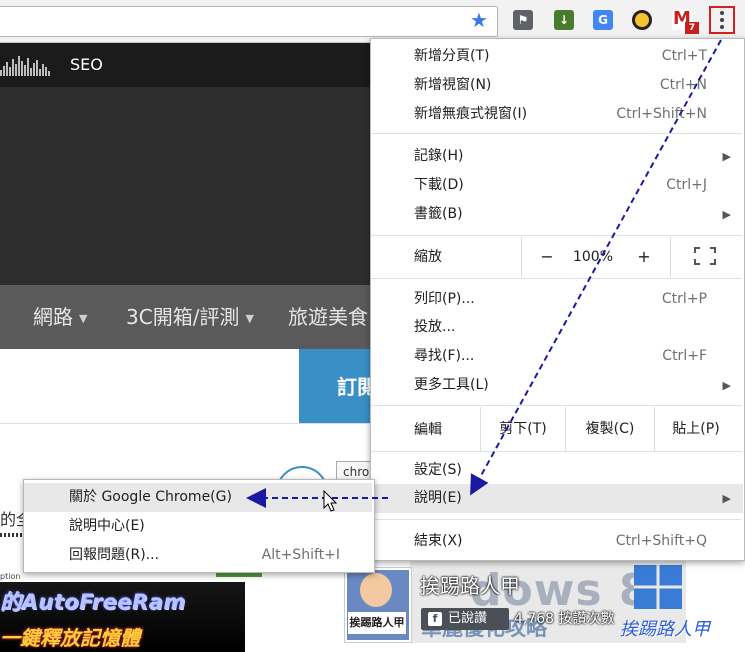  I want to click on submenu-item-label: 關於 Google Chrome(G), so click(150, 497).